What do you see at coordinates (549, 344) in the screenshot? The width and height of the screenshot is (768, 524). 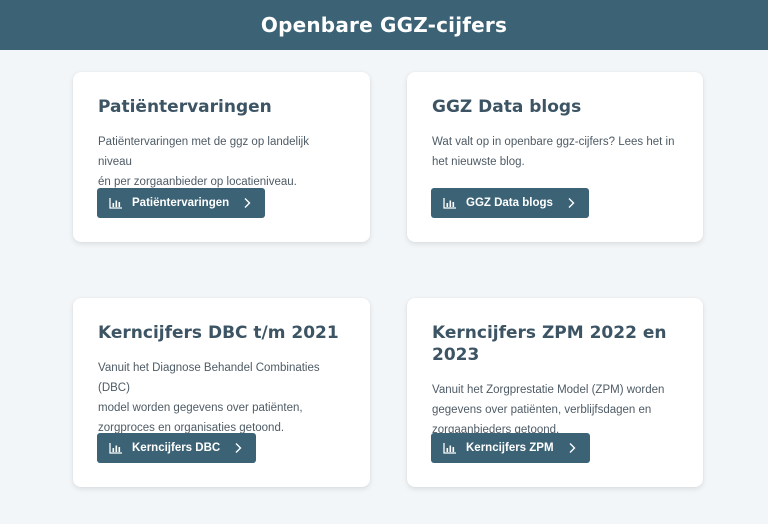 I see `card-title: Kerncijfers ZPM 2022 en 2023` at bounding box center [549, 344].